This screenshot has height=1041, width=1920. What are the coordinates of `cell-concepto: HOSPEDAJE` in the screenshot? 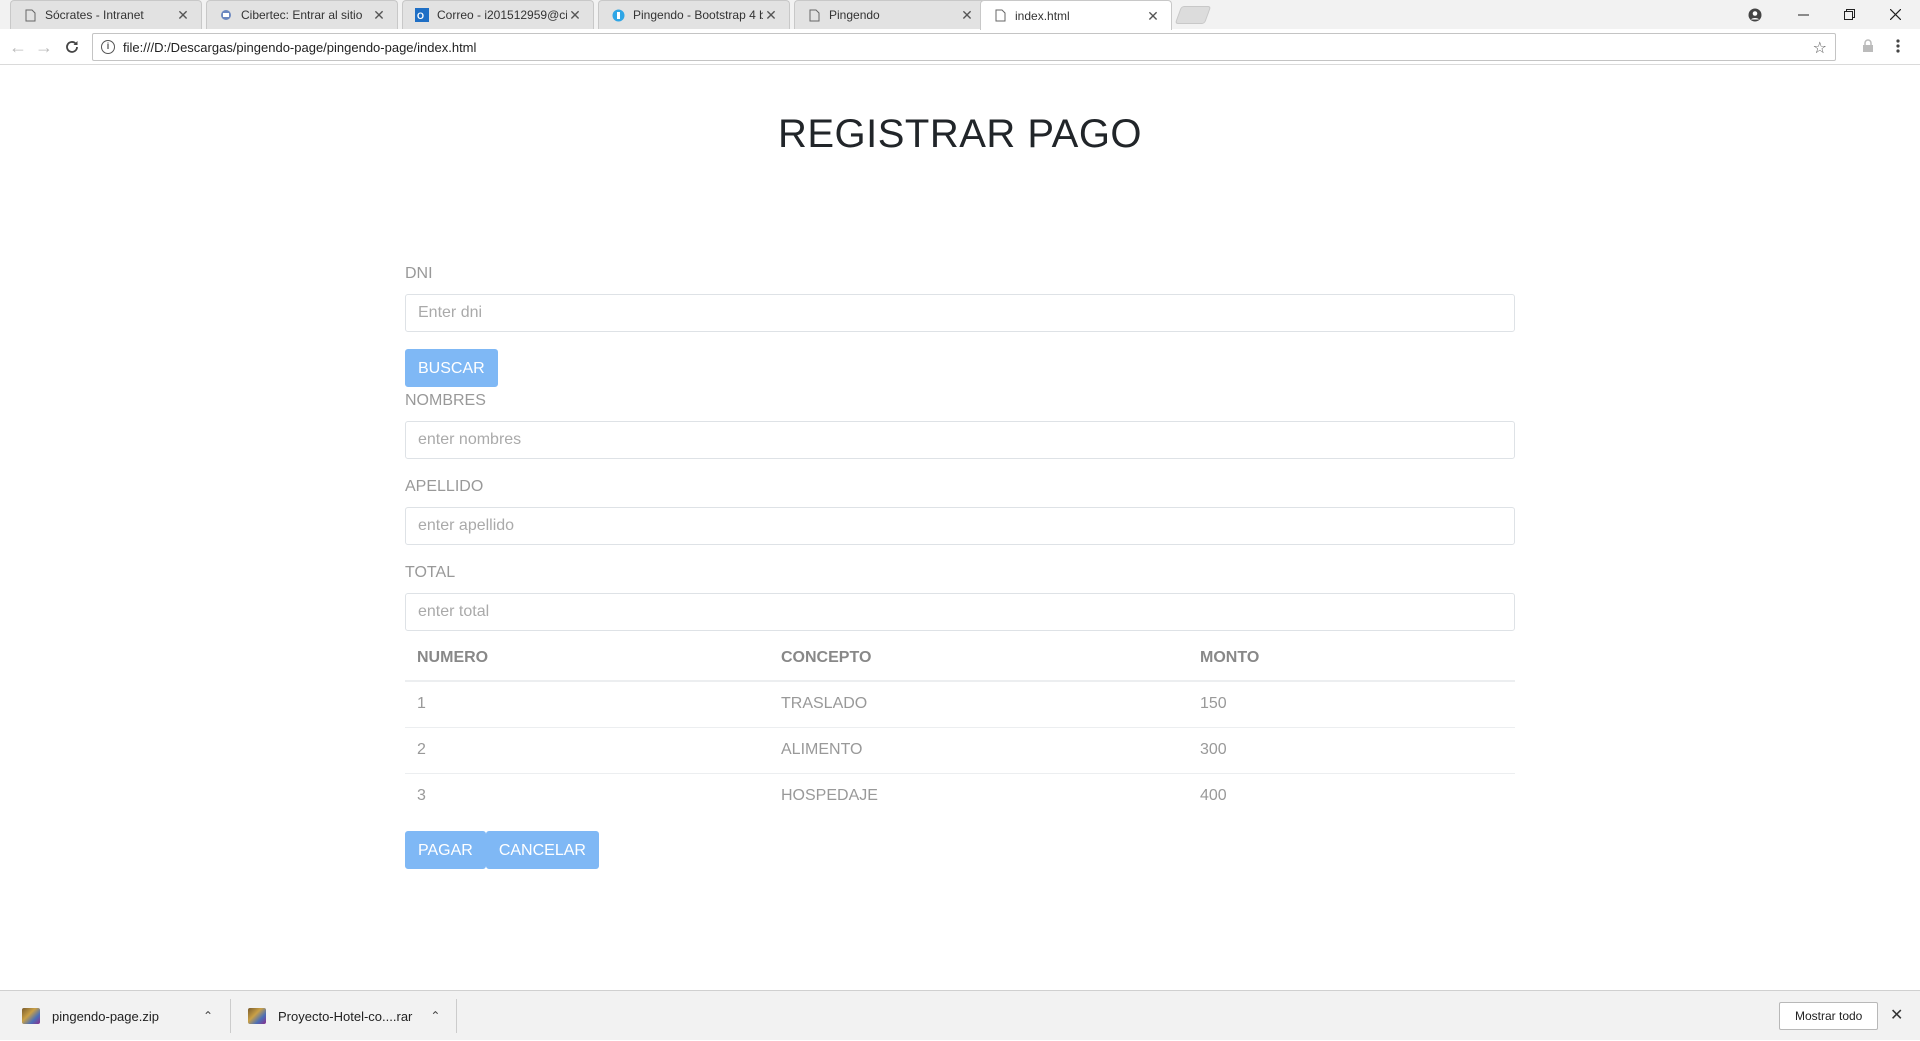 It's located at (978, 795).